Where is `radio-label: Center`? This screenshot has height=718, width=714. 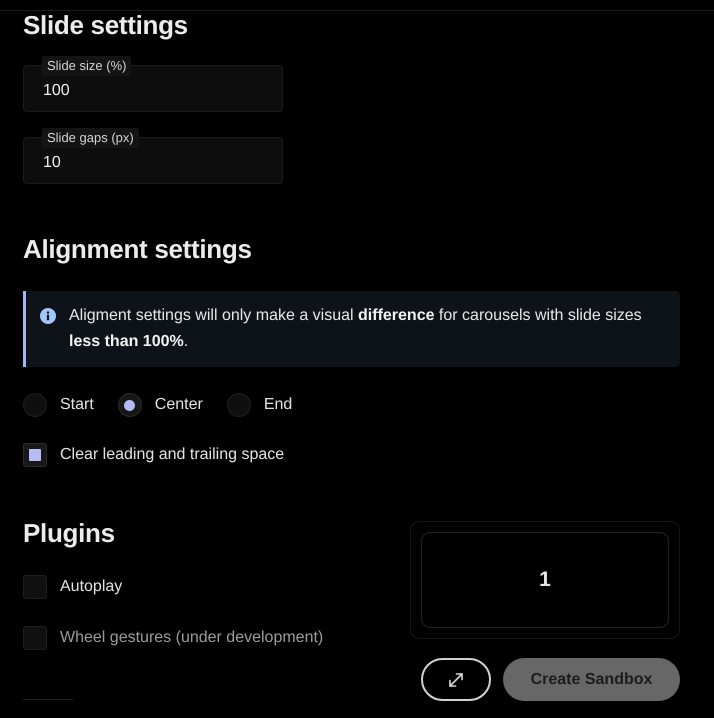
radio-label: Center is located at coordinates (178, 405).